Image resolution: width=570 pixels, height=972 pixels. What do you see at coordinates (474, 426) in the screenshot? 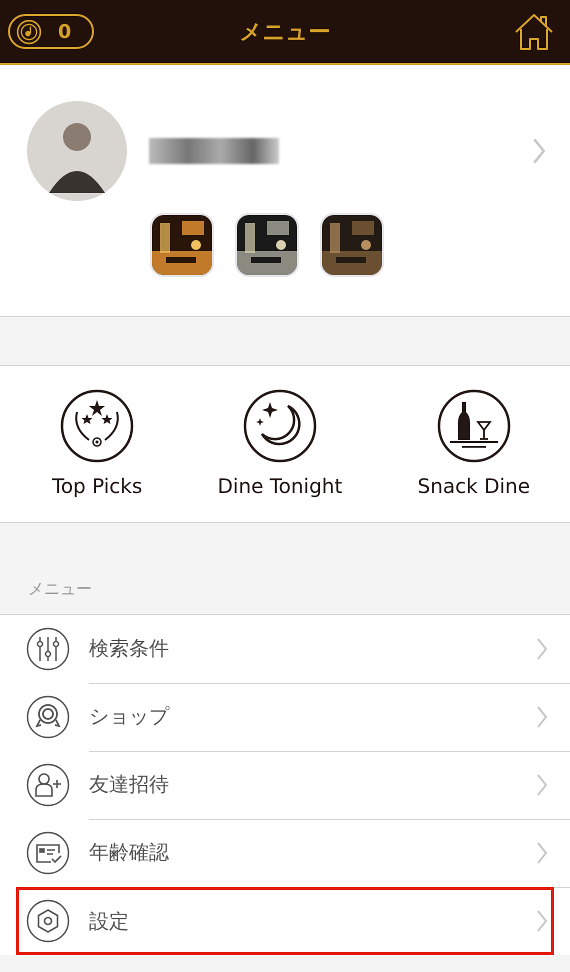
I see `bottle-glass-icon` at bounding box center [474, 426].